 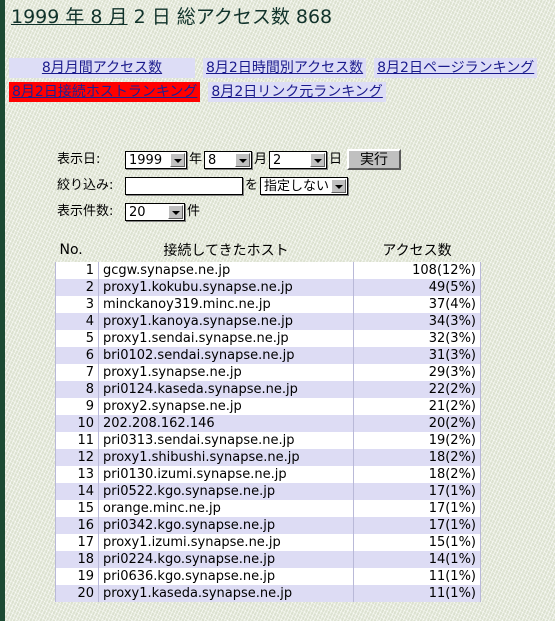 I want to click on table-row: 10 202.208.162.146 20(2%), so click(x=268, y=423).